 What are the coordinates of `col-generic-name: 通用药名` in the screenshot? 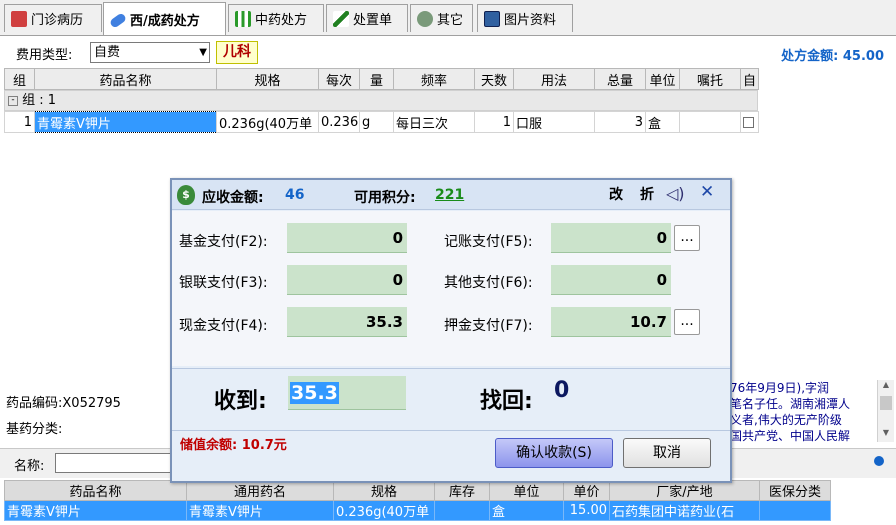 It's located at (260, 490).